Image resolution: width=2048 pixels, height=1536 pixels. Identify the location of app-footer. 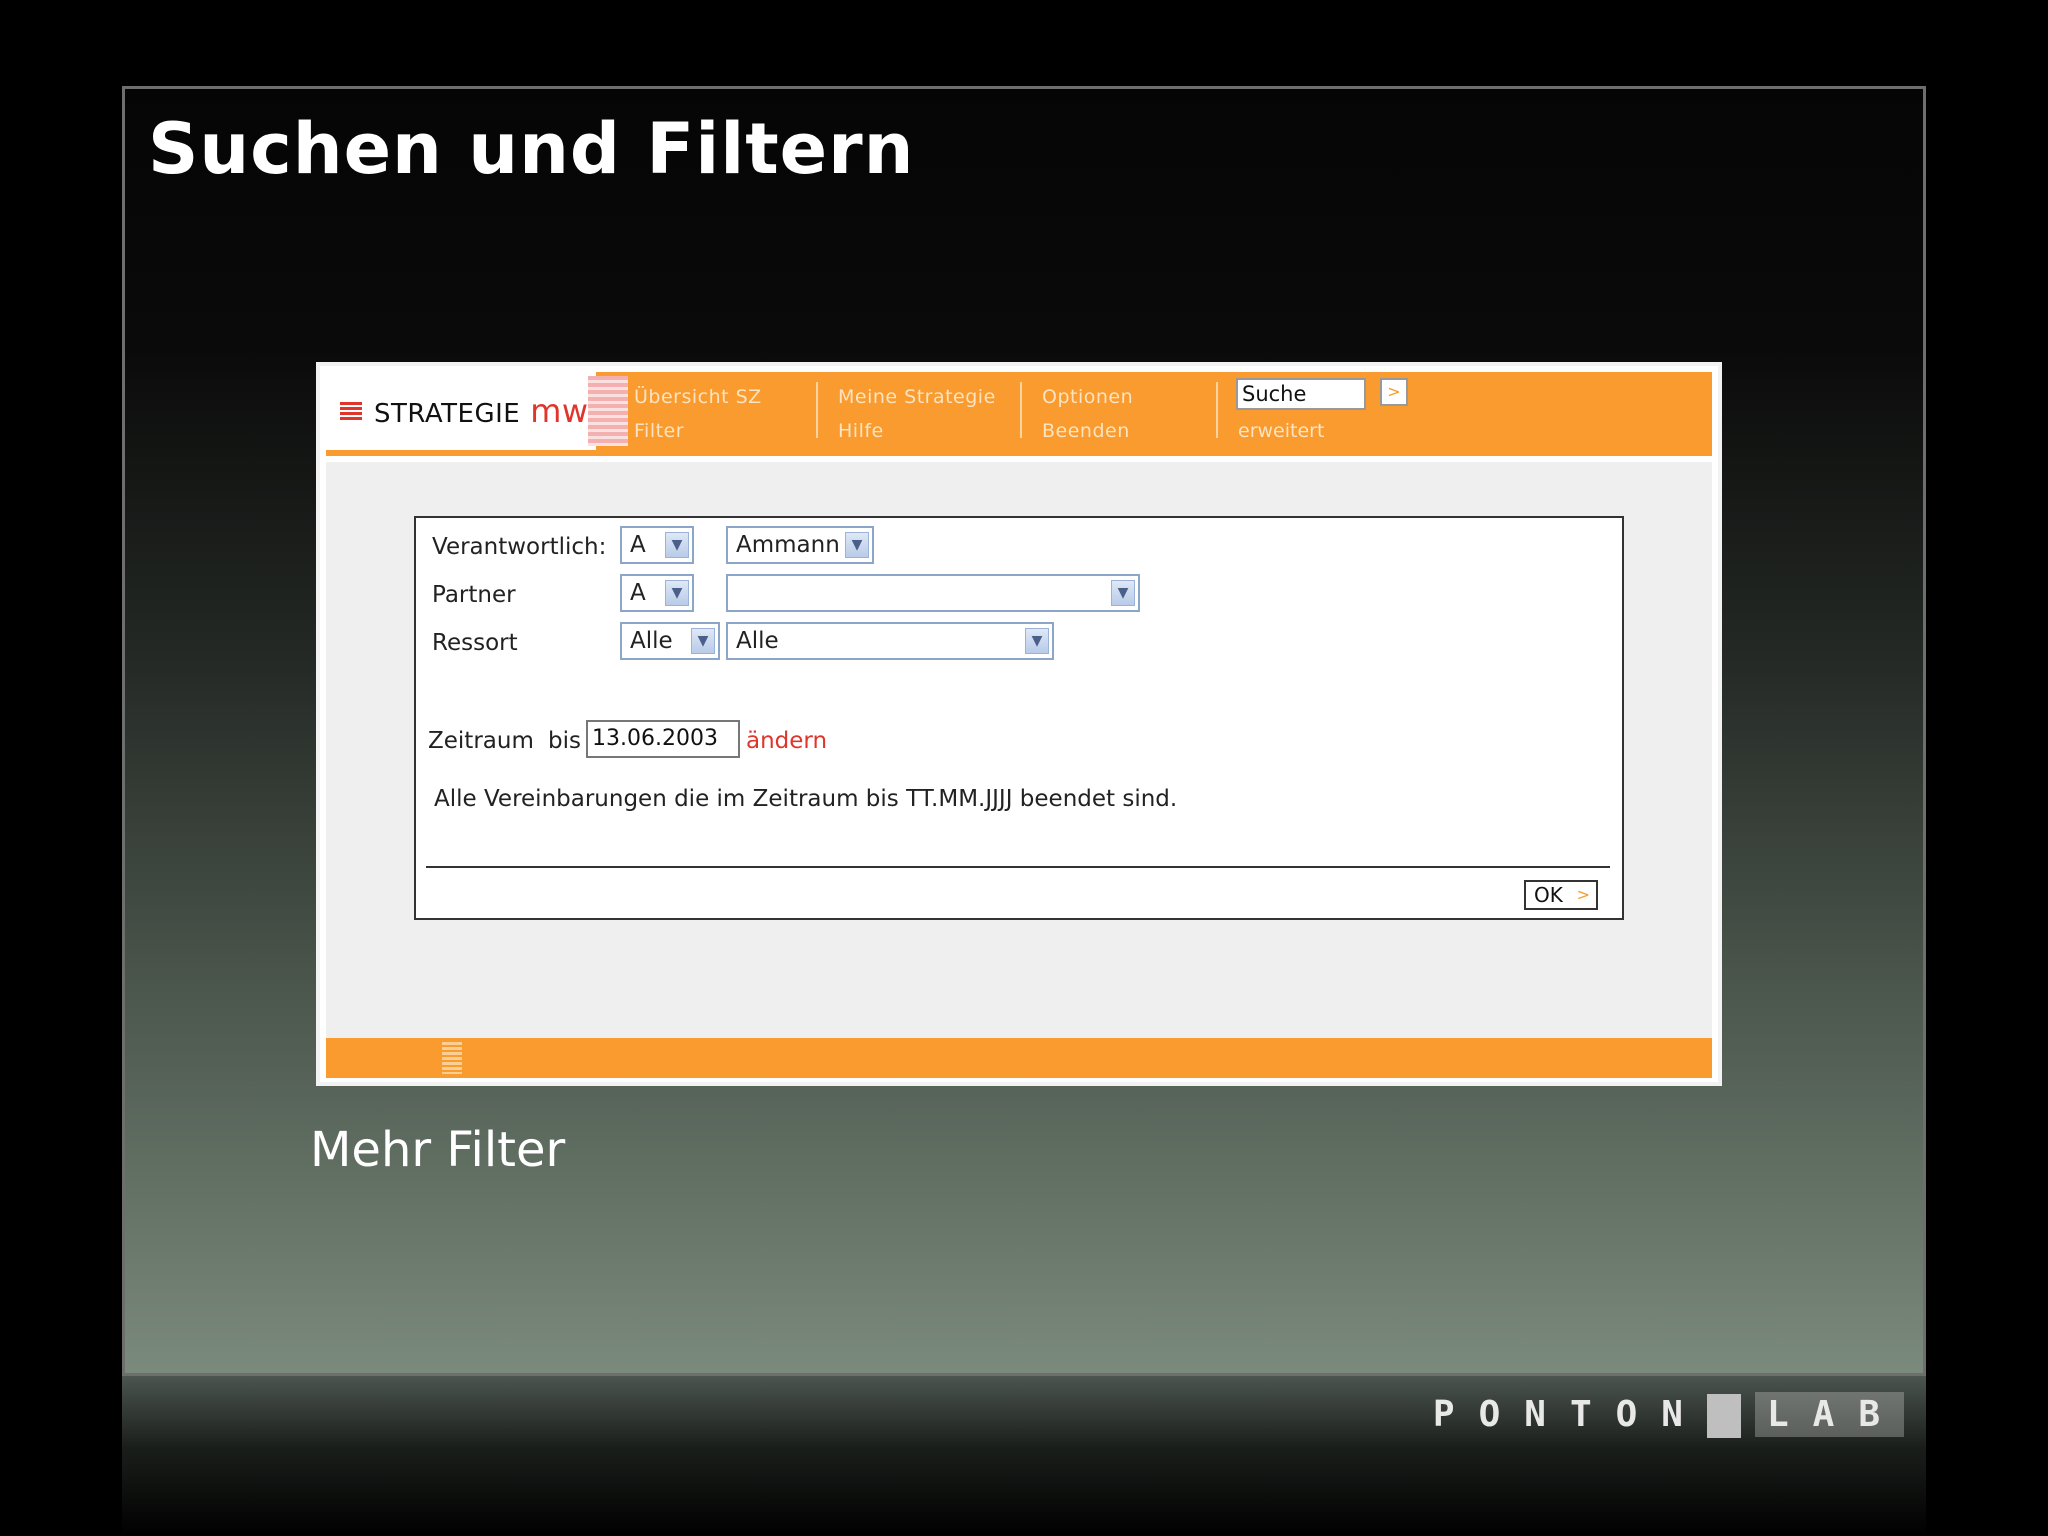
(1019, 1058).